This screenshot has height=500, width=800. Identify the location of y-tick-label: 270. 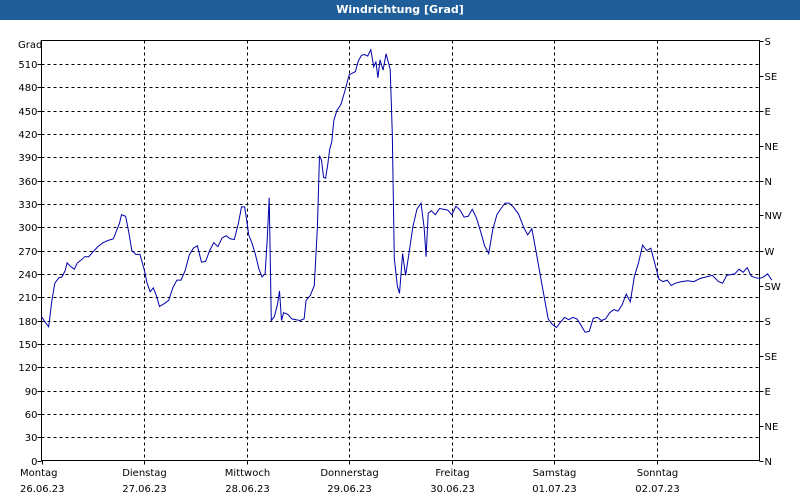
(27, 252).